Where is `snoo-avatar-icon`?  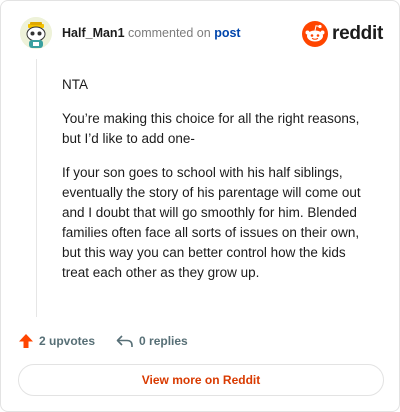
snoo-avatar-icon is located at coordinates (36, 33).